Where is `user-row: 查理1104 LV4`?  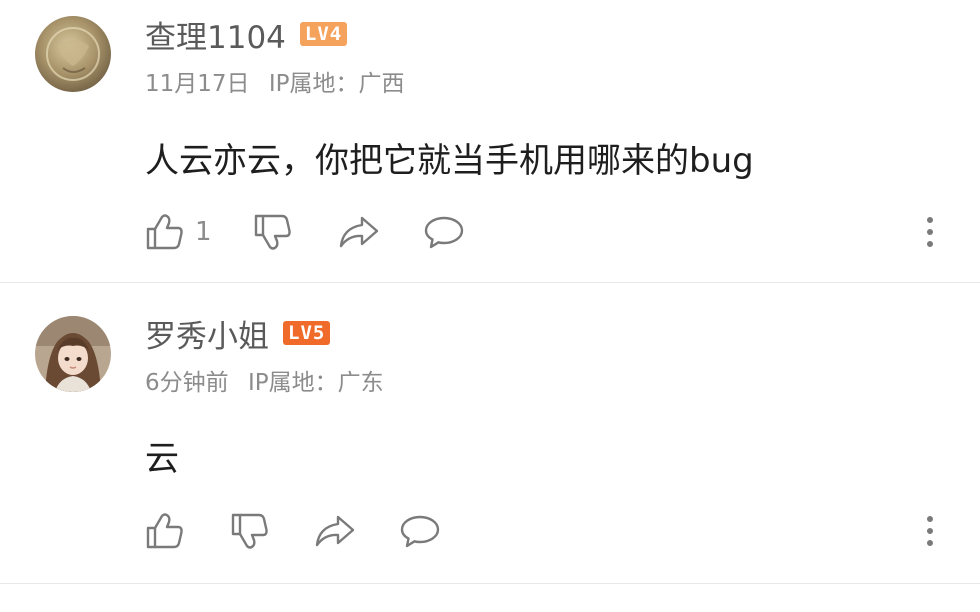
user-row: 查理1104 LV4 is located at coordinates (246, 34).